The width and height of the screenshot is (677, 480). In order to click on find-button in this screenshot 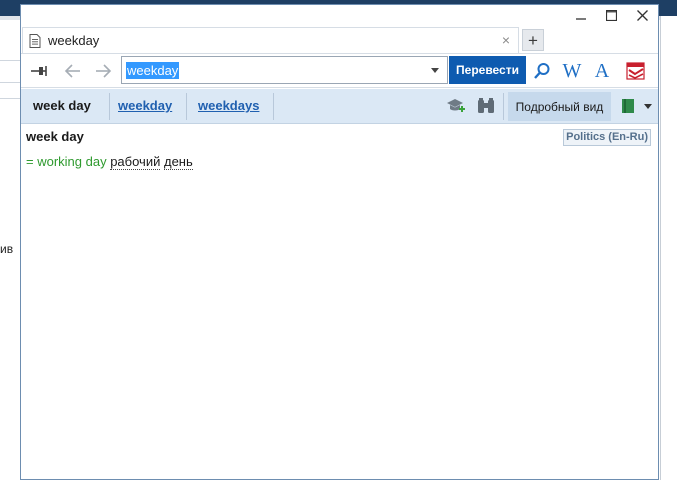, I will do `click(486, 106)`.